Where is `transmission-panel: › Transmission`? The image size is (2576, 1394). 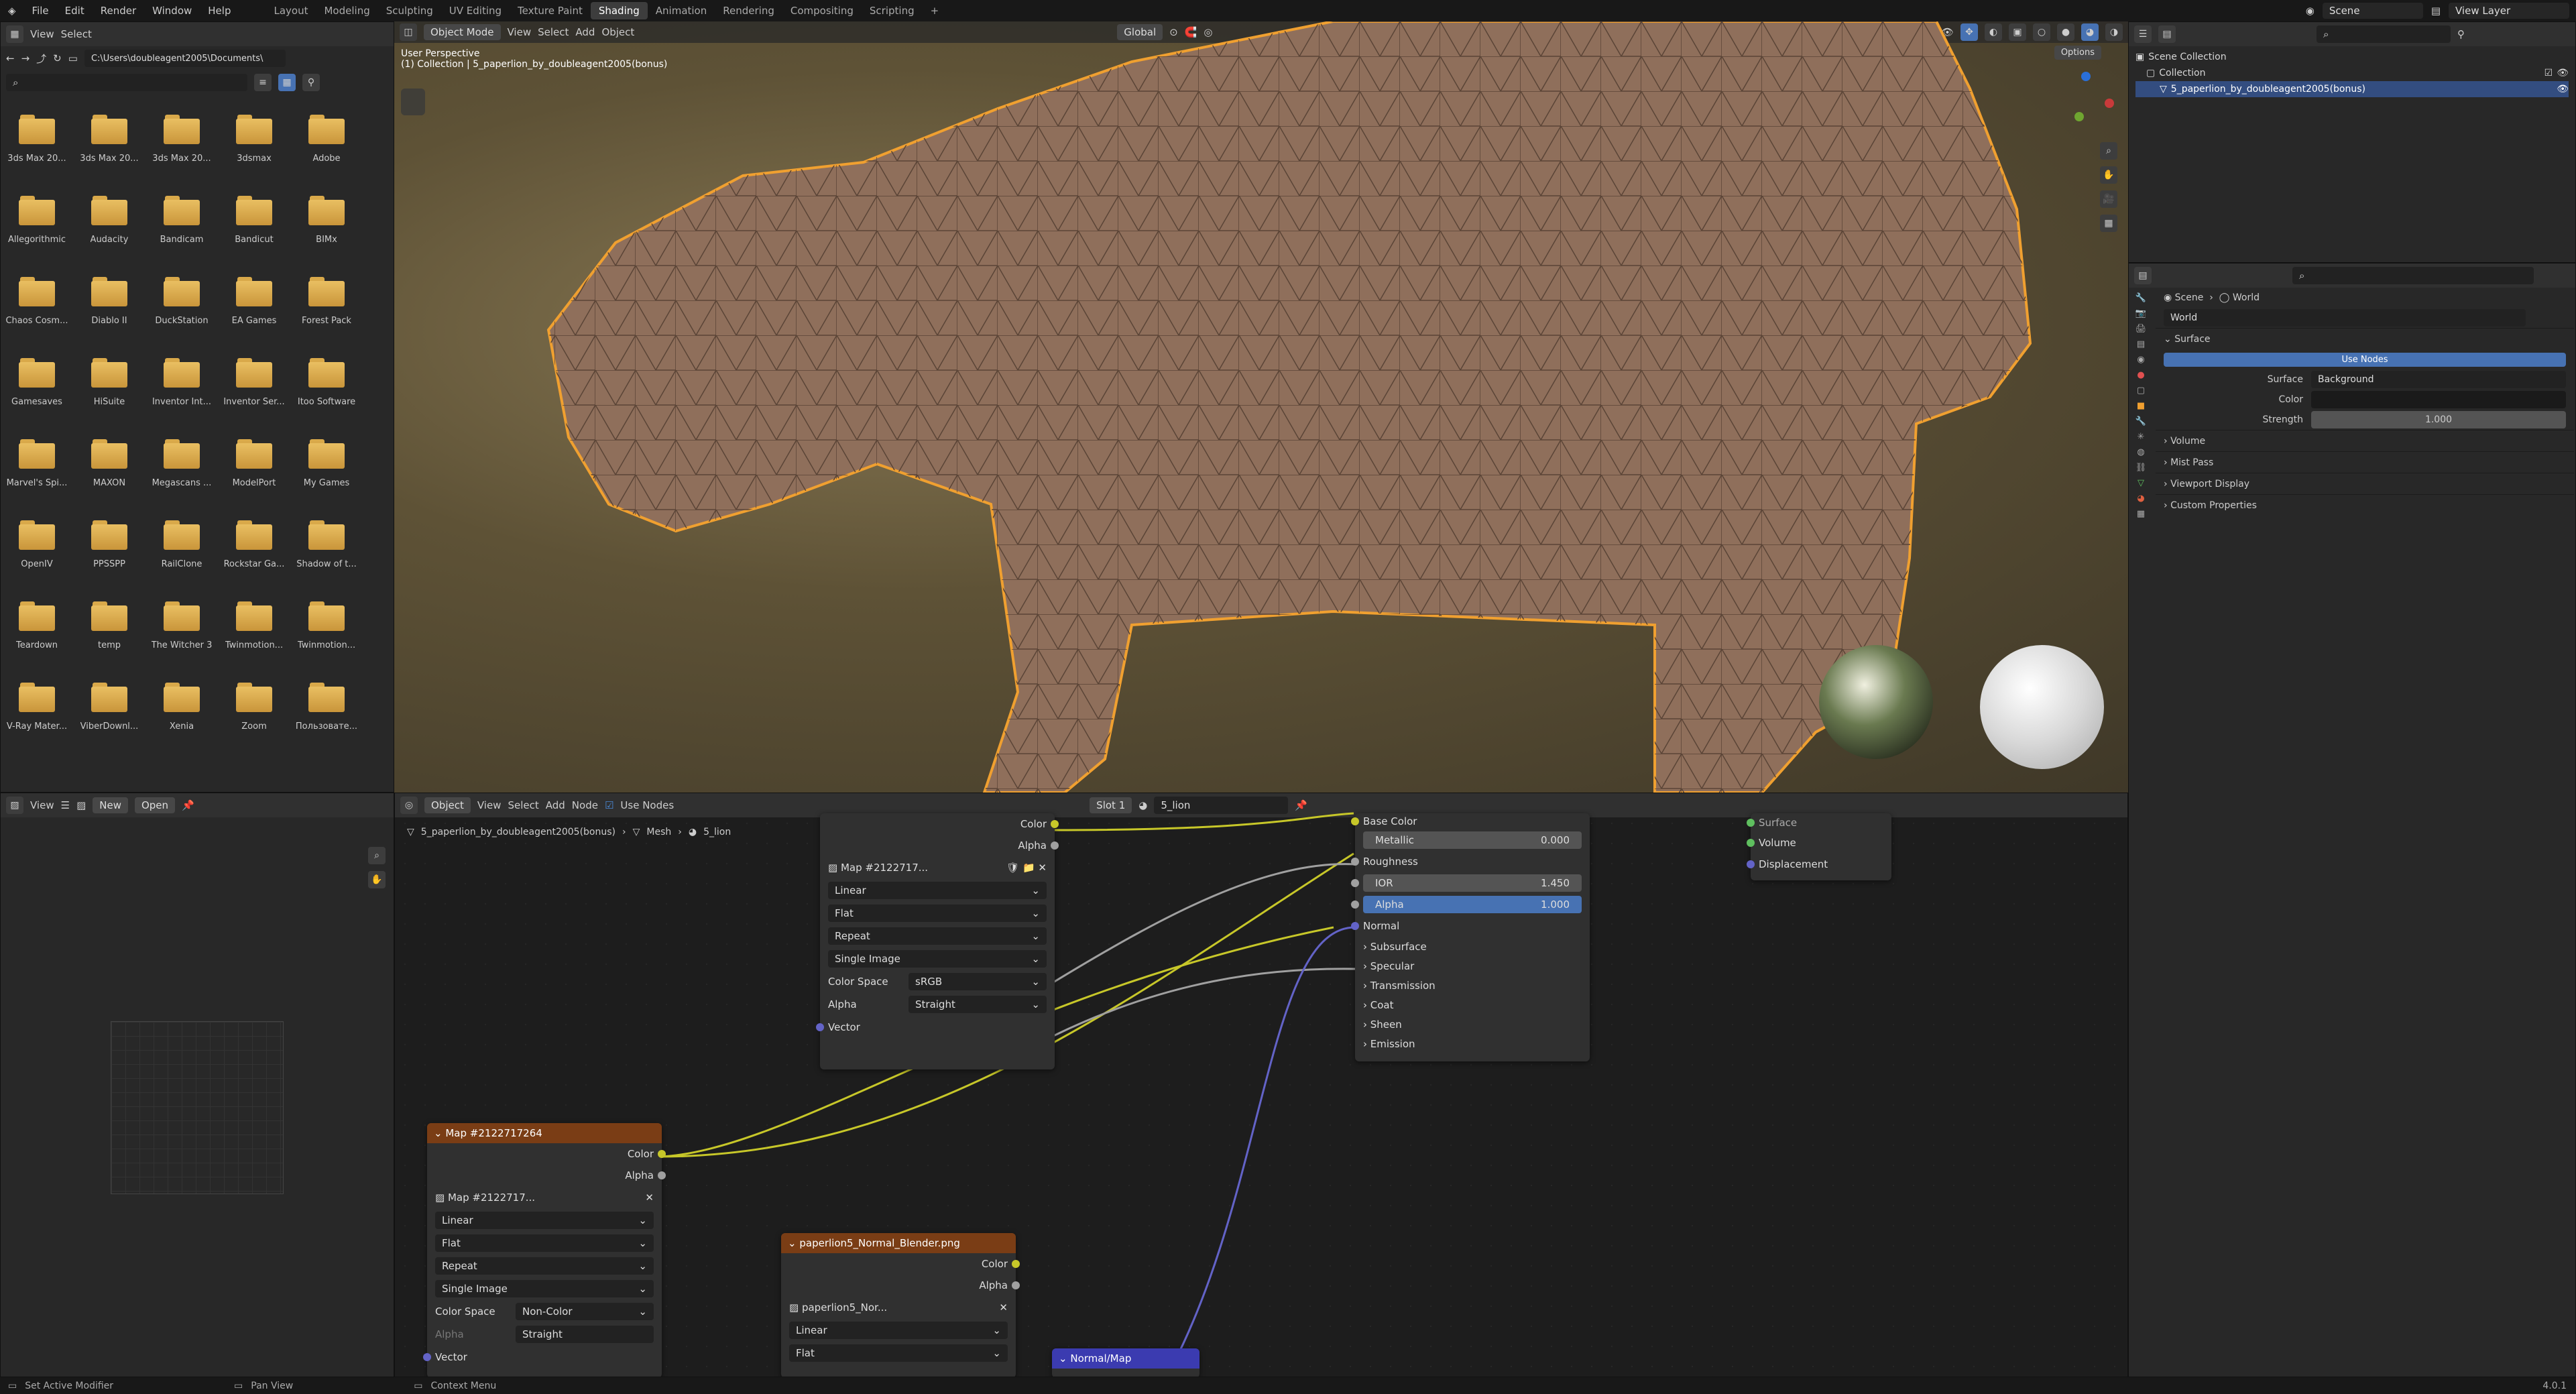
transmission-panel: › Transmission is located at coordinates (1472, 985).